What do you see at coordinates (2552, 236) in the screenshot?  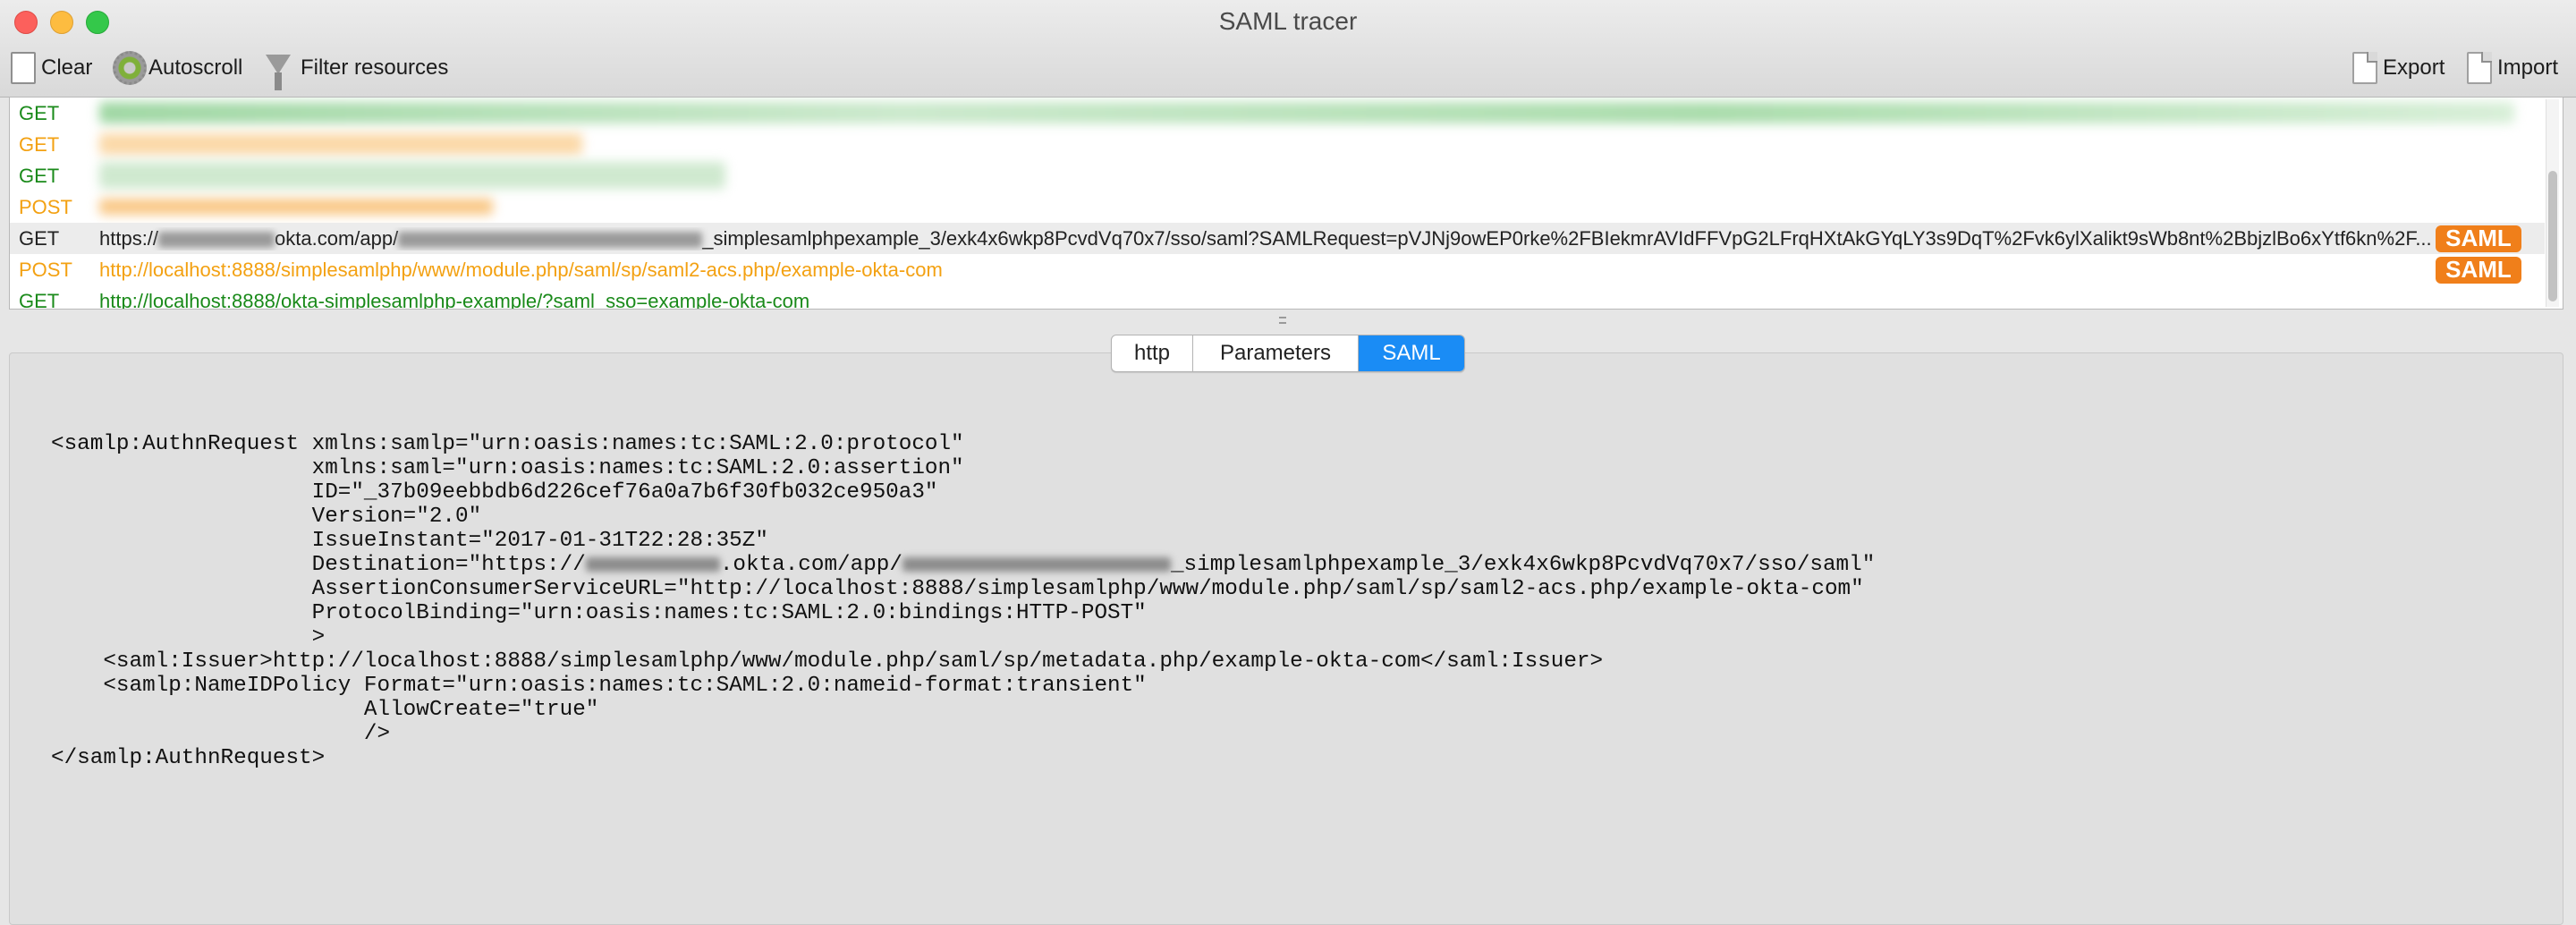 I see `scrollbar-thumb` at bounding box center [2552, 236].